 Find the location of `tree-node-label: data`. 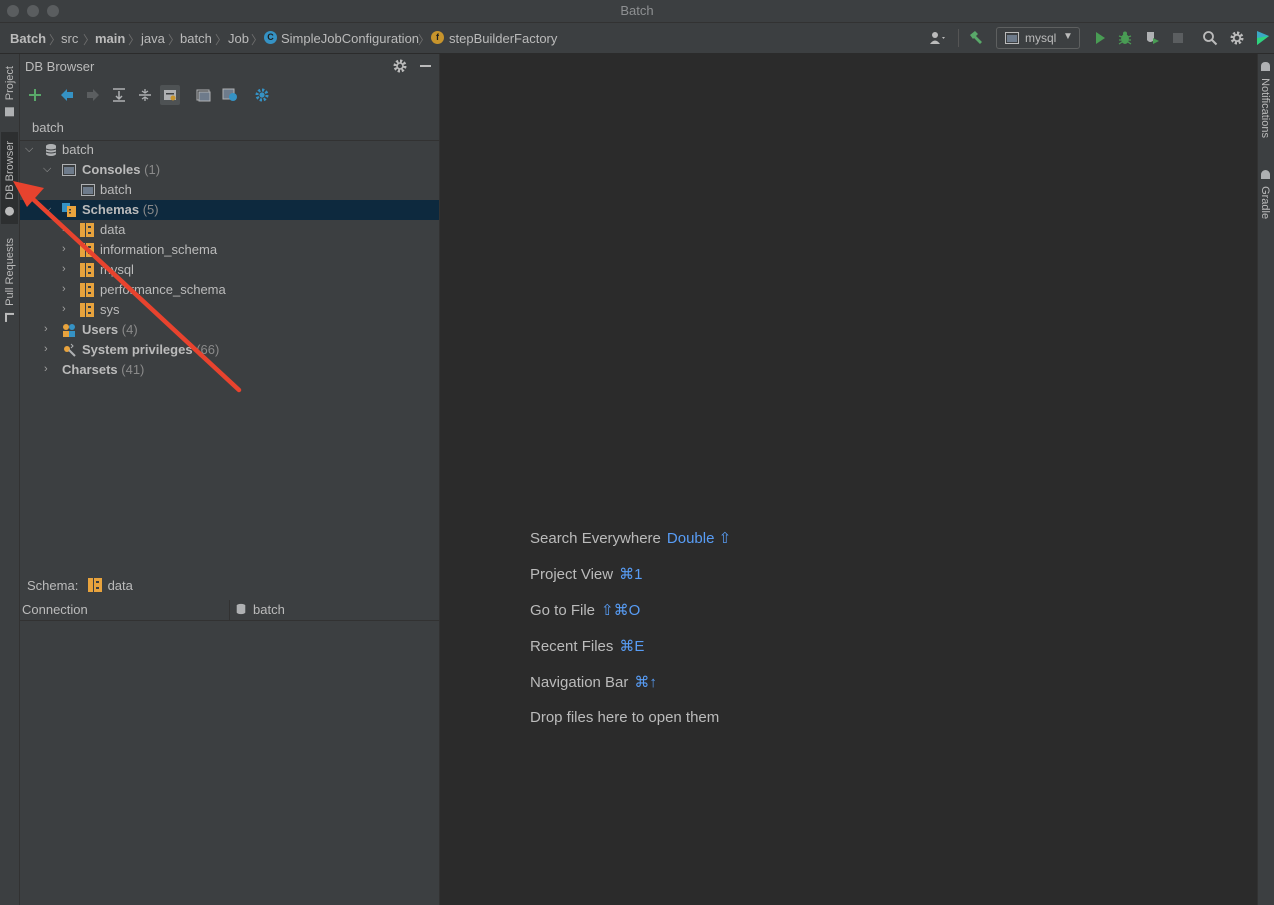

tree-node-label: data is located at coordinates (113, 229).